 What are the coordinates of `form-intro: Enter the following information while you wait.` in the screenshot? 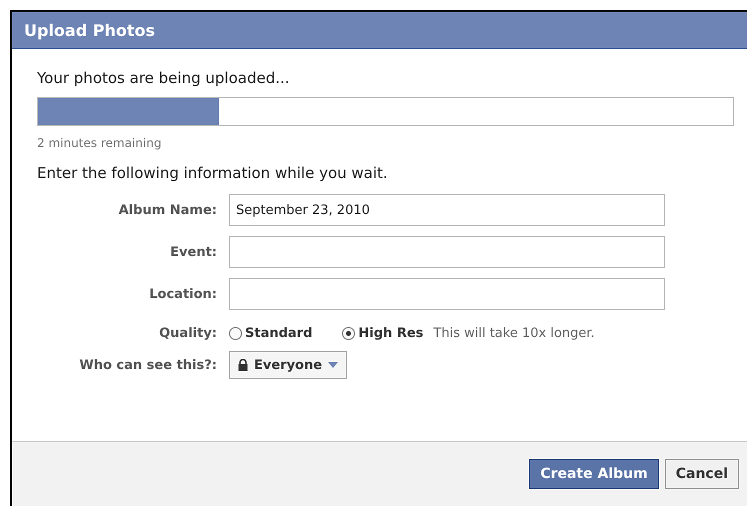 It's located at (213, 173).